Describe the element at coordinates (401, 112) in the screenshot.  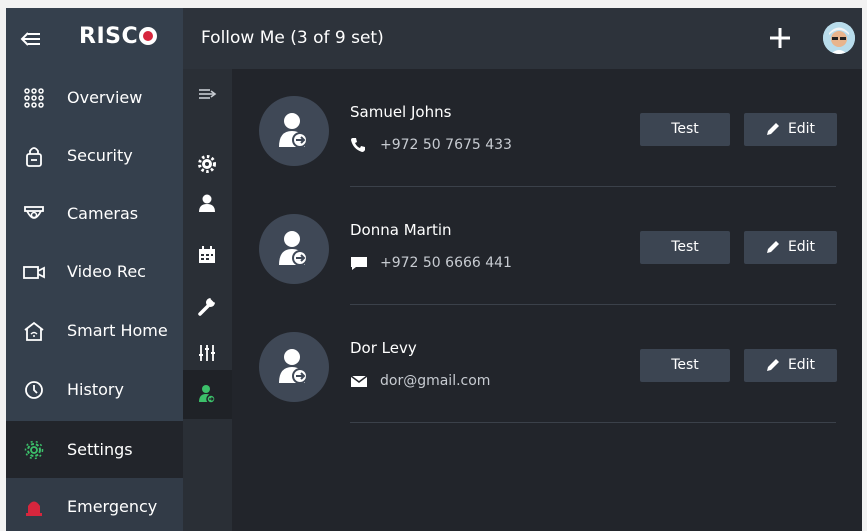
I see `contact-name: Samuel Johns` at that location.